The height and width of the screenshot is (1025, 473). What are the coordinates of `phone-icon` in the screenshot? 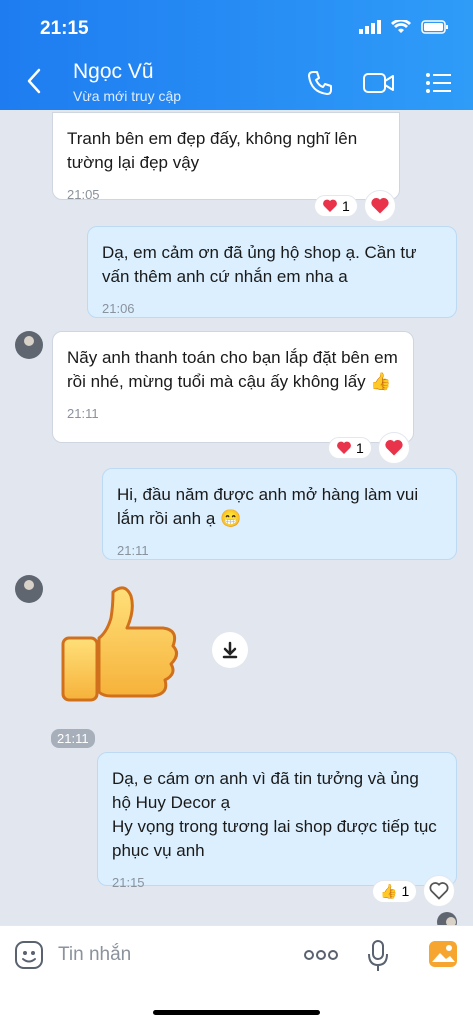 It's located at (320, 83).